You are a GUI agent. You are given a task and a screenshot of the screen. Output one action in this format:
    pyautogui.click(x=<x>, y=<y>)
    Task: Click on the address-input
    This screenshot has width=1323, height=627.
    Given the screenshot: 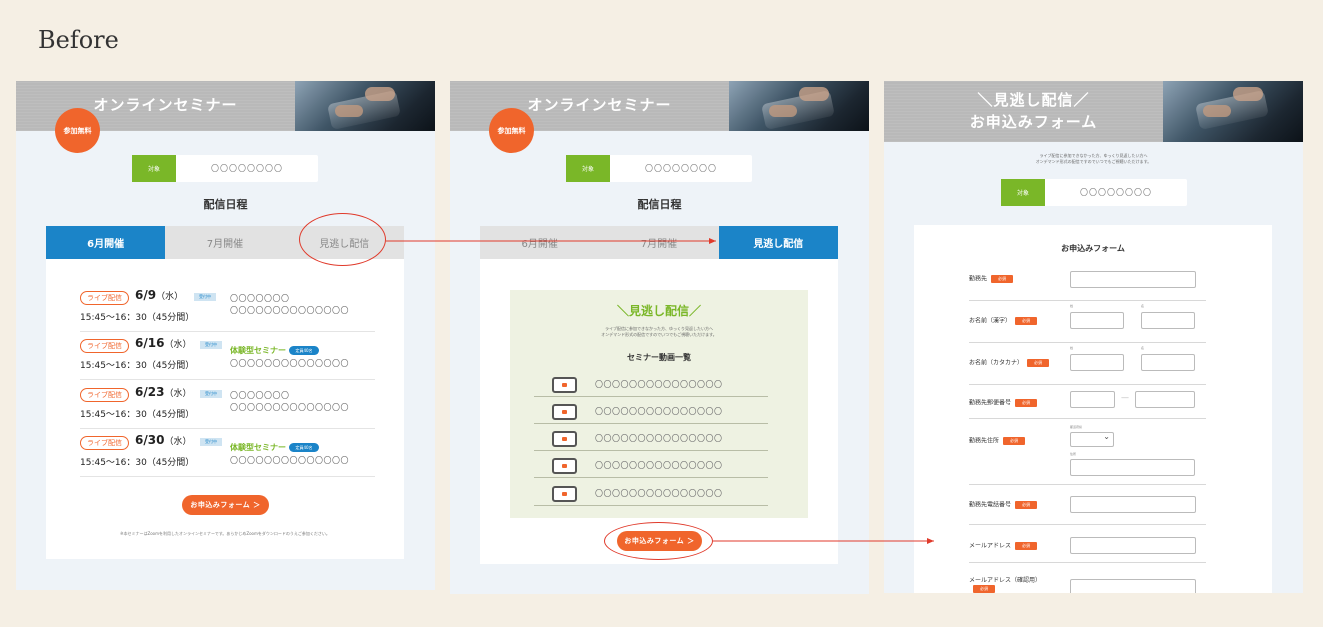 What is the action you would take?
    pyautogui.click(x=1132, y=467)
    